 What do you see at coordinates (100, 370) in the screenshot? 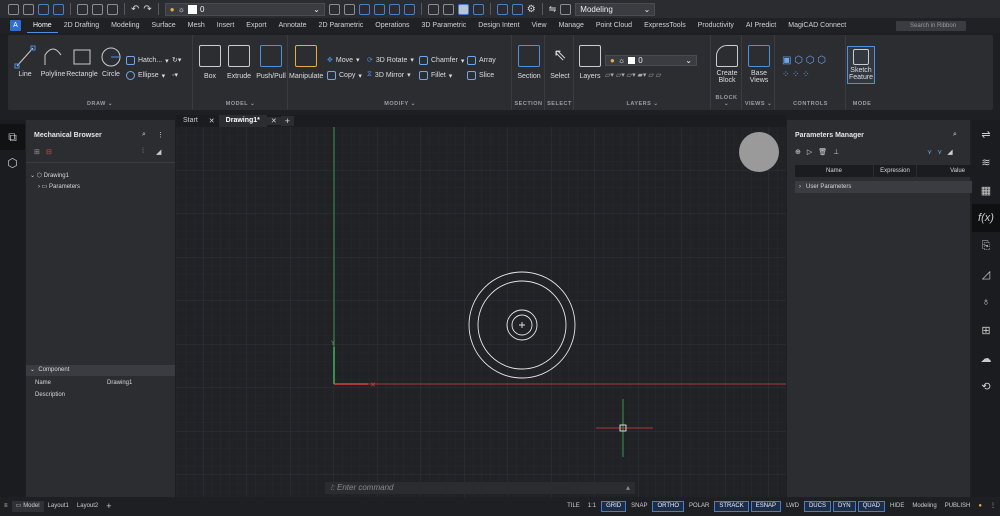
I see `component-section-header: ⌄ Component` at bounding box center [100, 370].